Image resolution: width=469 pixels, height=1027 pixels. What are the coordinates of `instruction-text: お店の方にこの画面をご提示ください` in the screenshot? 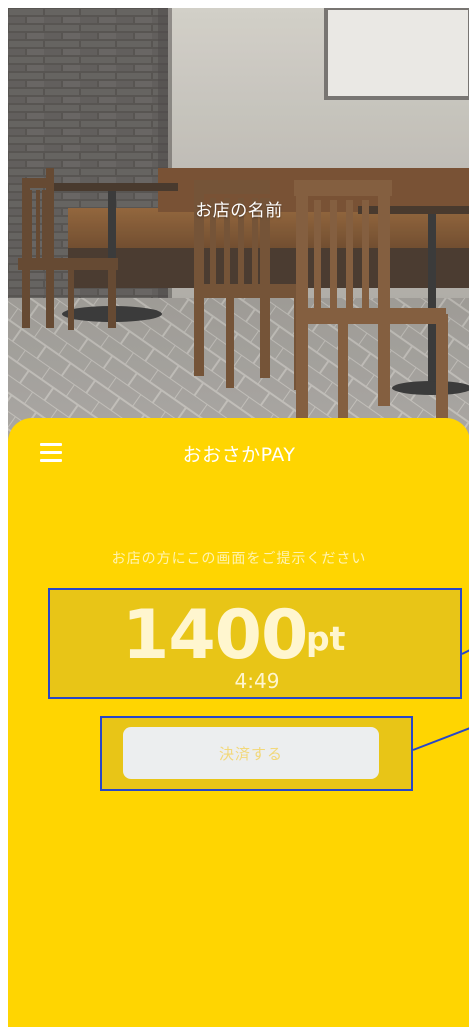 It's located at (239, 559).